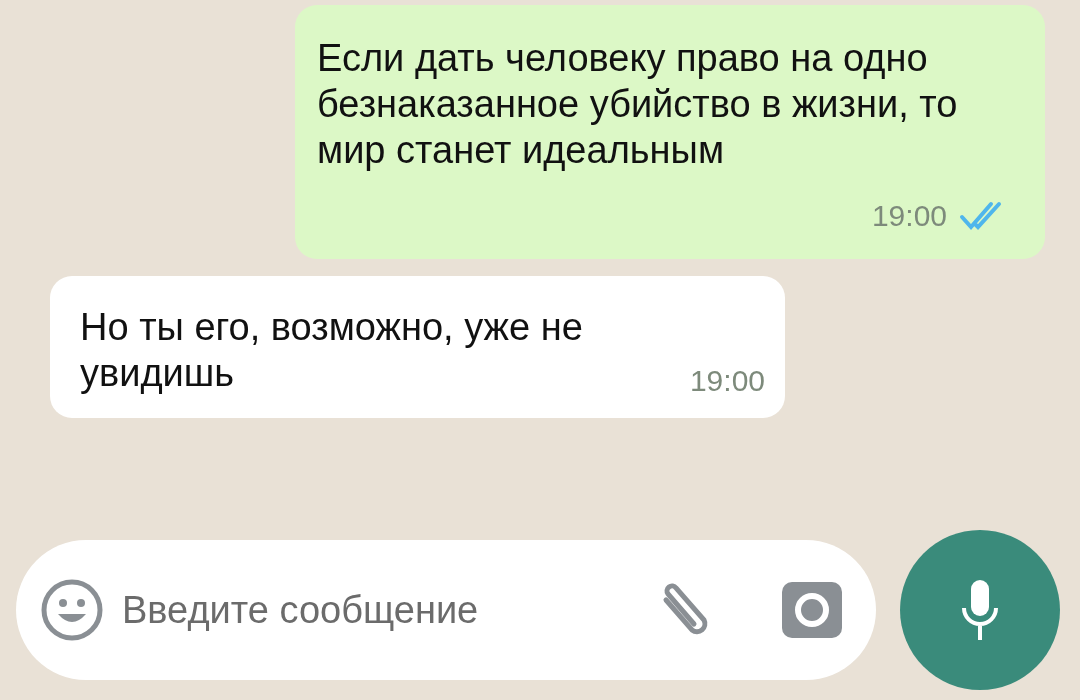 The image size is (1080, 700). Describe the element at coordinates (332, 350) in the screenshot. I see `message-text: Но ты его, возможно, уже не увидишь` at that location.